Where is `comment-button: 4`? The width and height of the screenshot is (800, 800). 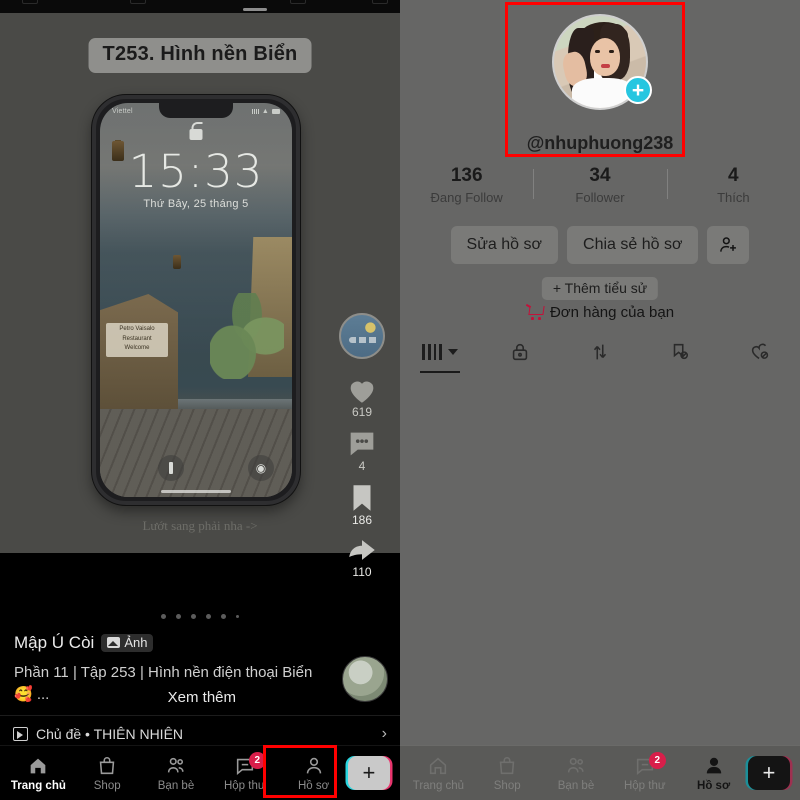
comment-button: 4 is located at coordinates (362, 450).